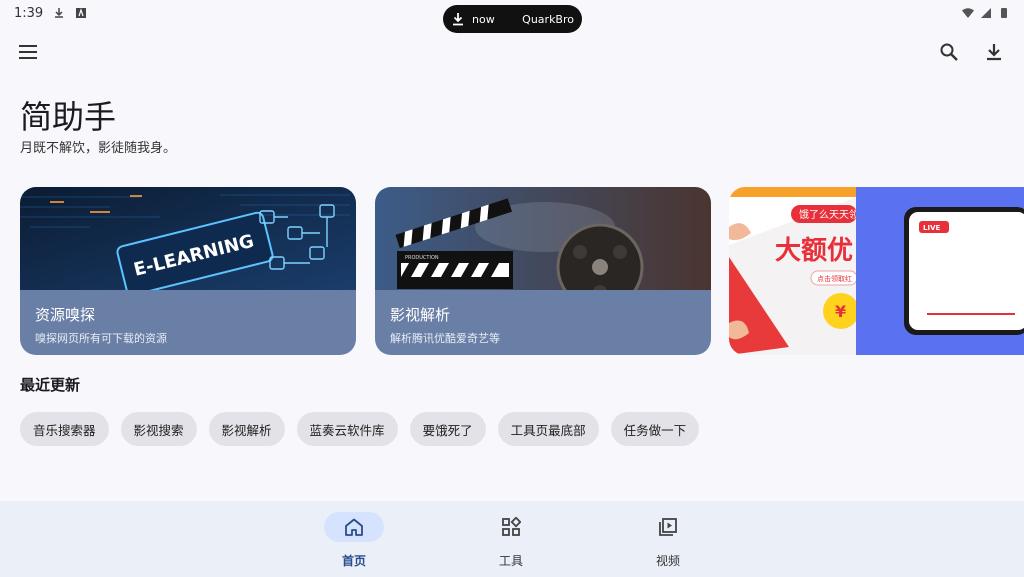  I want to click on app-bar, so click(512, 53).